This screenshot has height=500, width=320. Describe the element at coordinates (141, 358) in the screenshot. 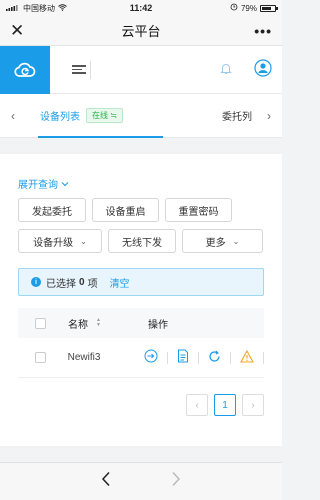

I see `table-row: Newifi3` at that location.